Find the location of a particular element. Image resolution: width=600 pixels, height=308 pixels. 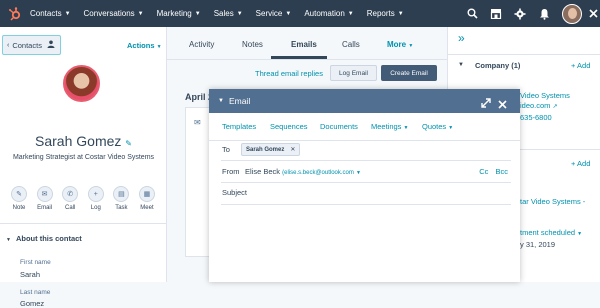

log-action: + Log is located at coordinates (96, 198).